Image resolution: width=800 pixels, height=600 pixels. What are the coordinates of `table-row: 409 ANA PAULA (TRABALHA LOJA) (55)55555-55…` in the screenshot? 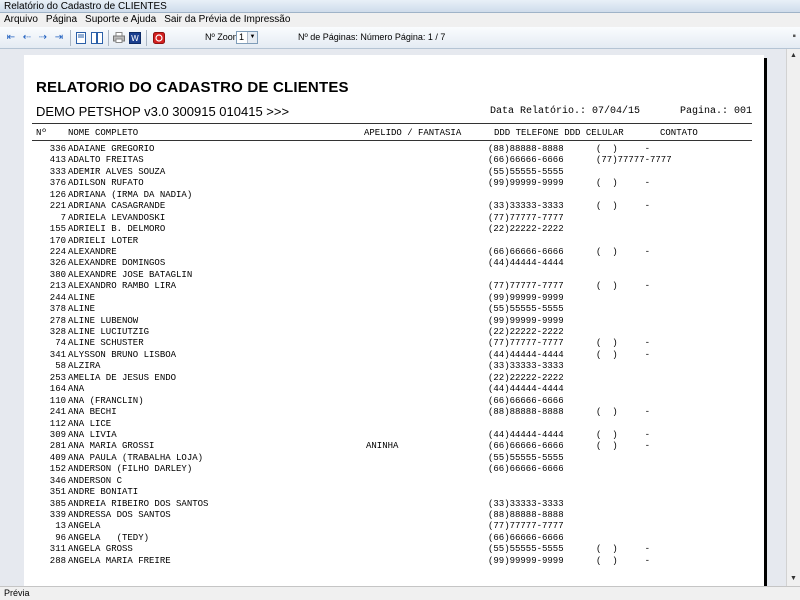 It's located at (394, 458).